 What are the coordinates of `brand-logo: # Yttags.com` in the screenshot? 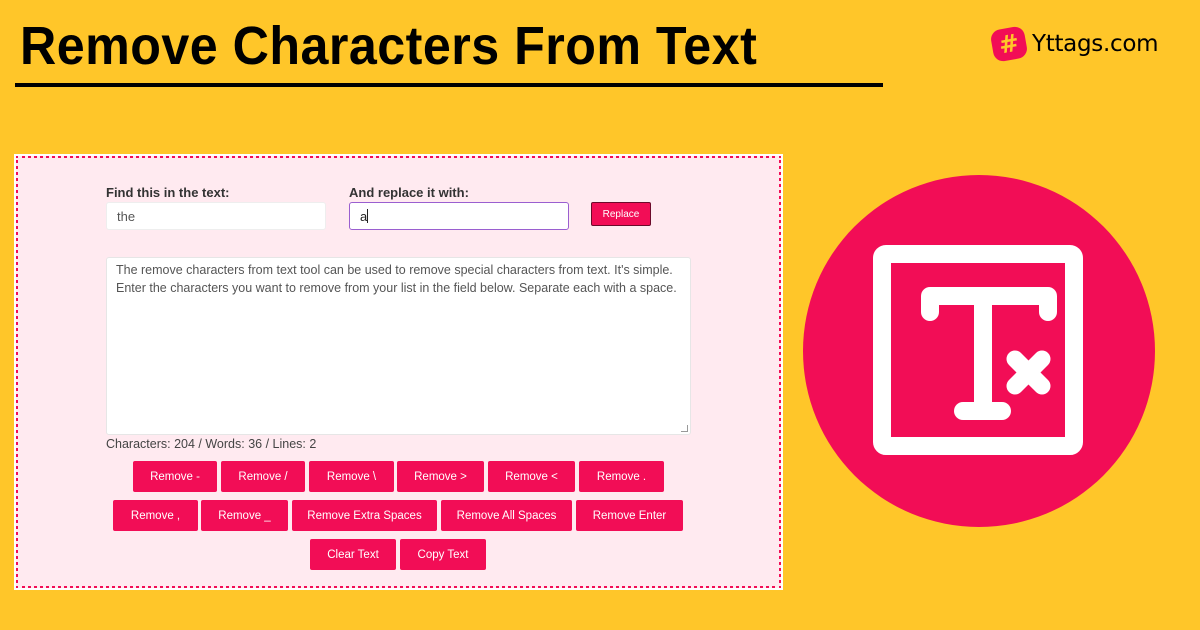 It's located at (1074, 44).